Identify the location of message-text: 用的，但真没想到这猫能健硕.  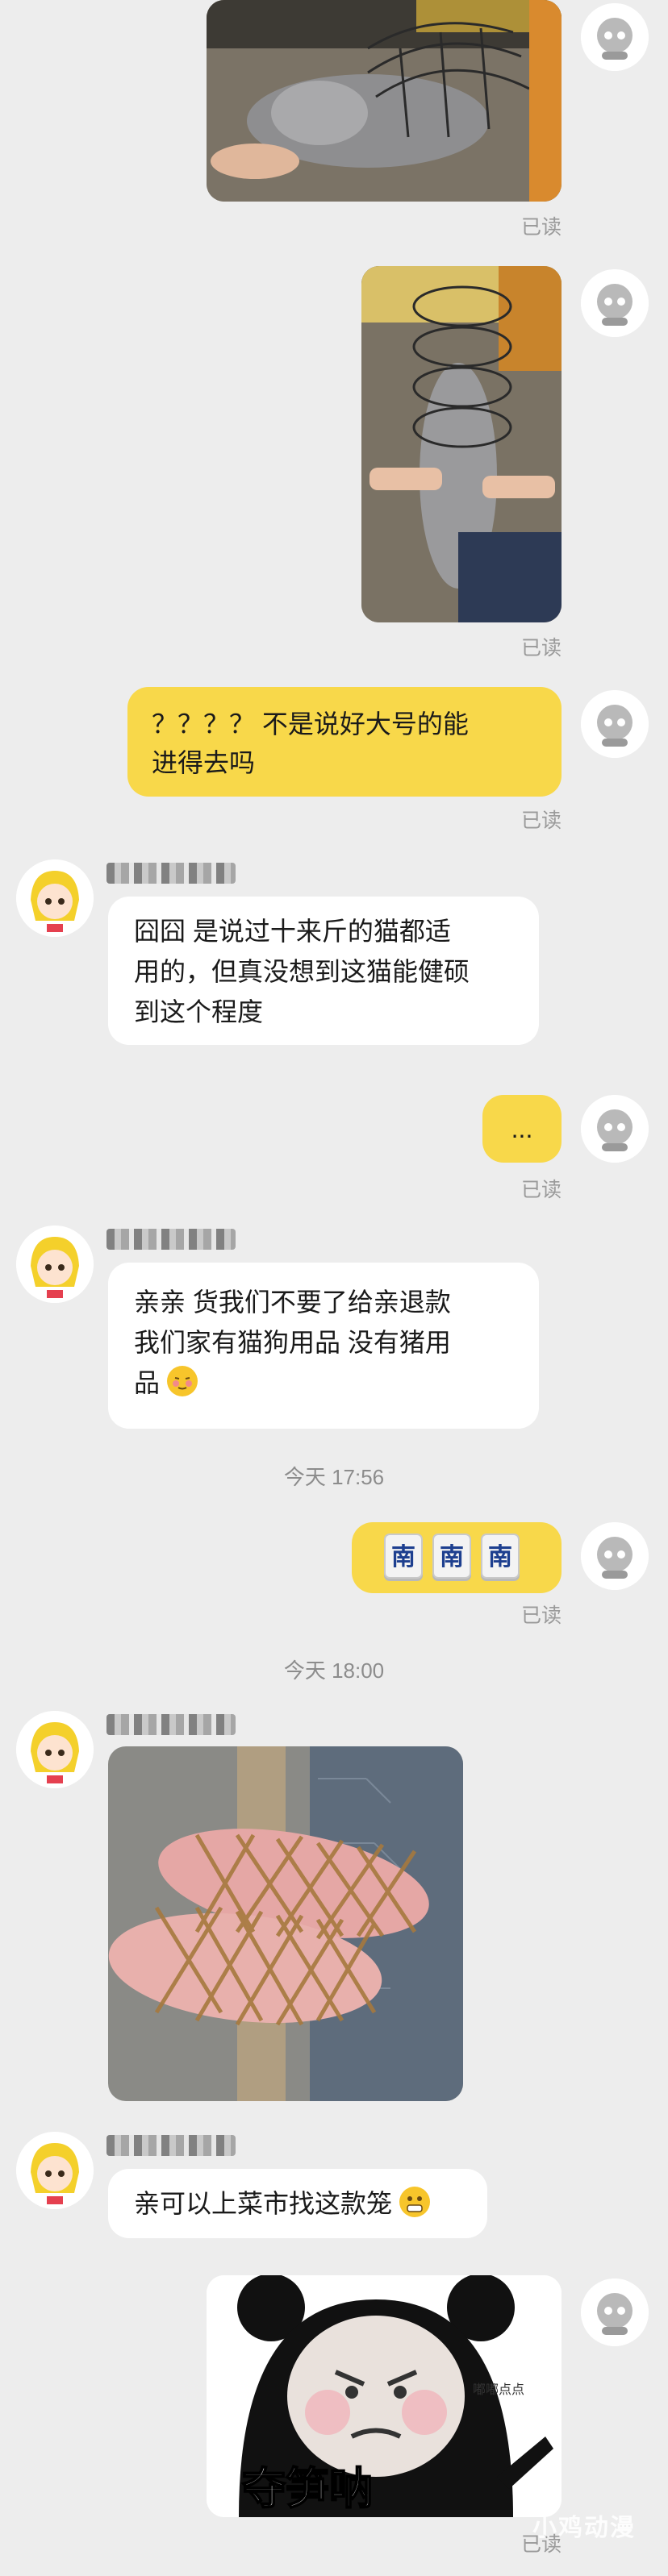
(302, 972).